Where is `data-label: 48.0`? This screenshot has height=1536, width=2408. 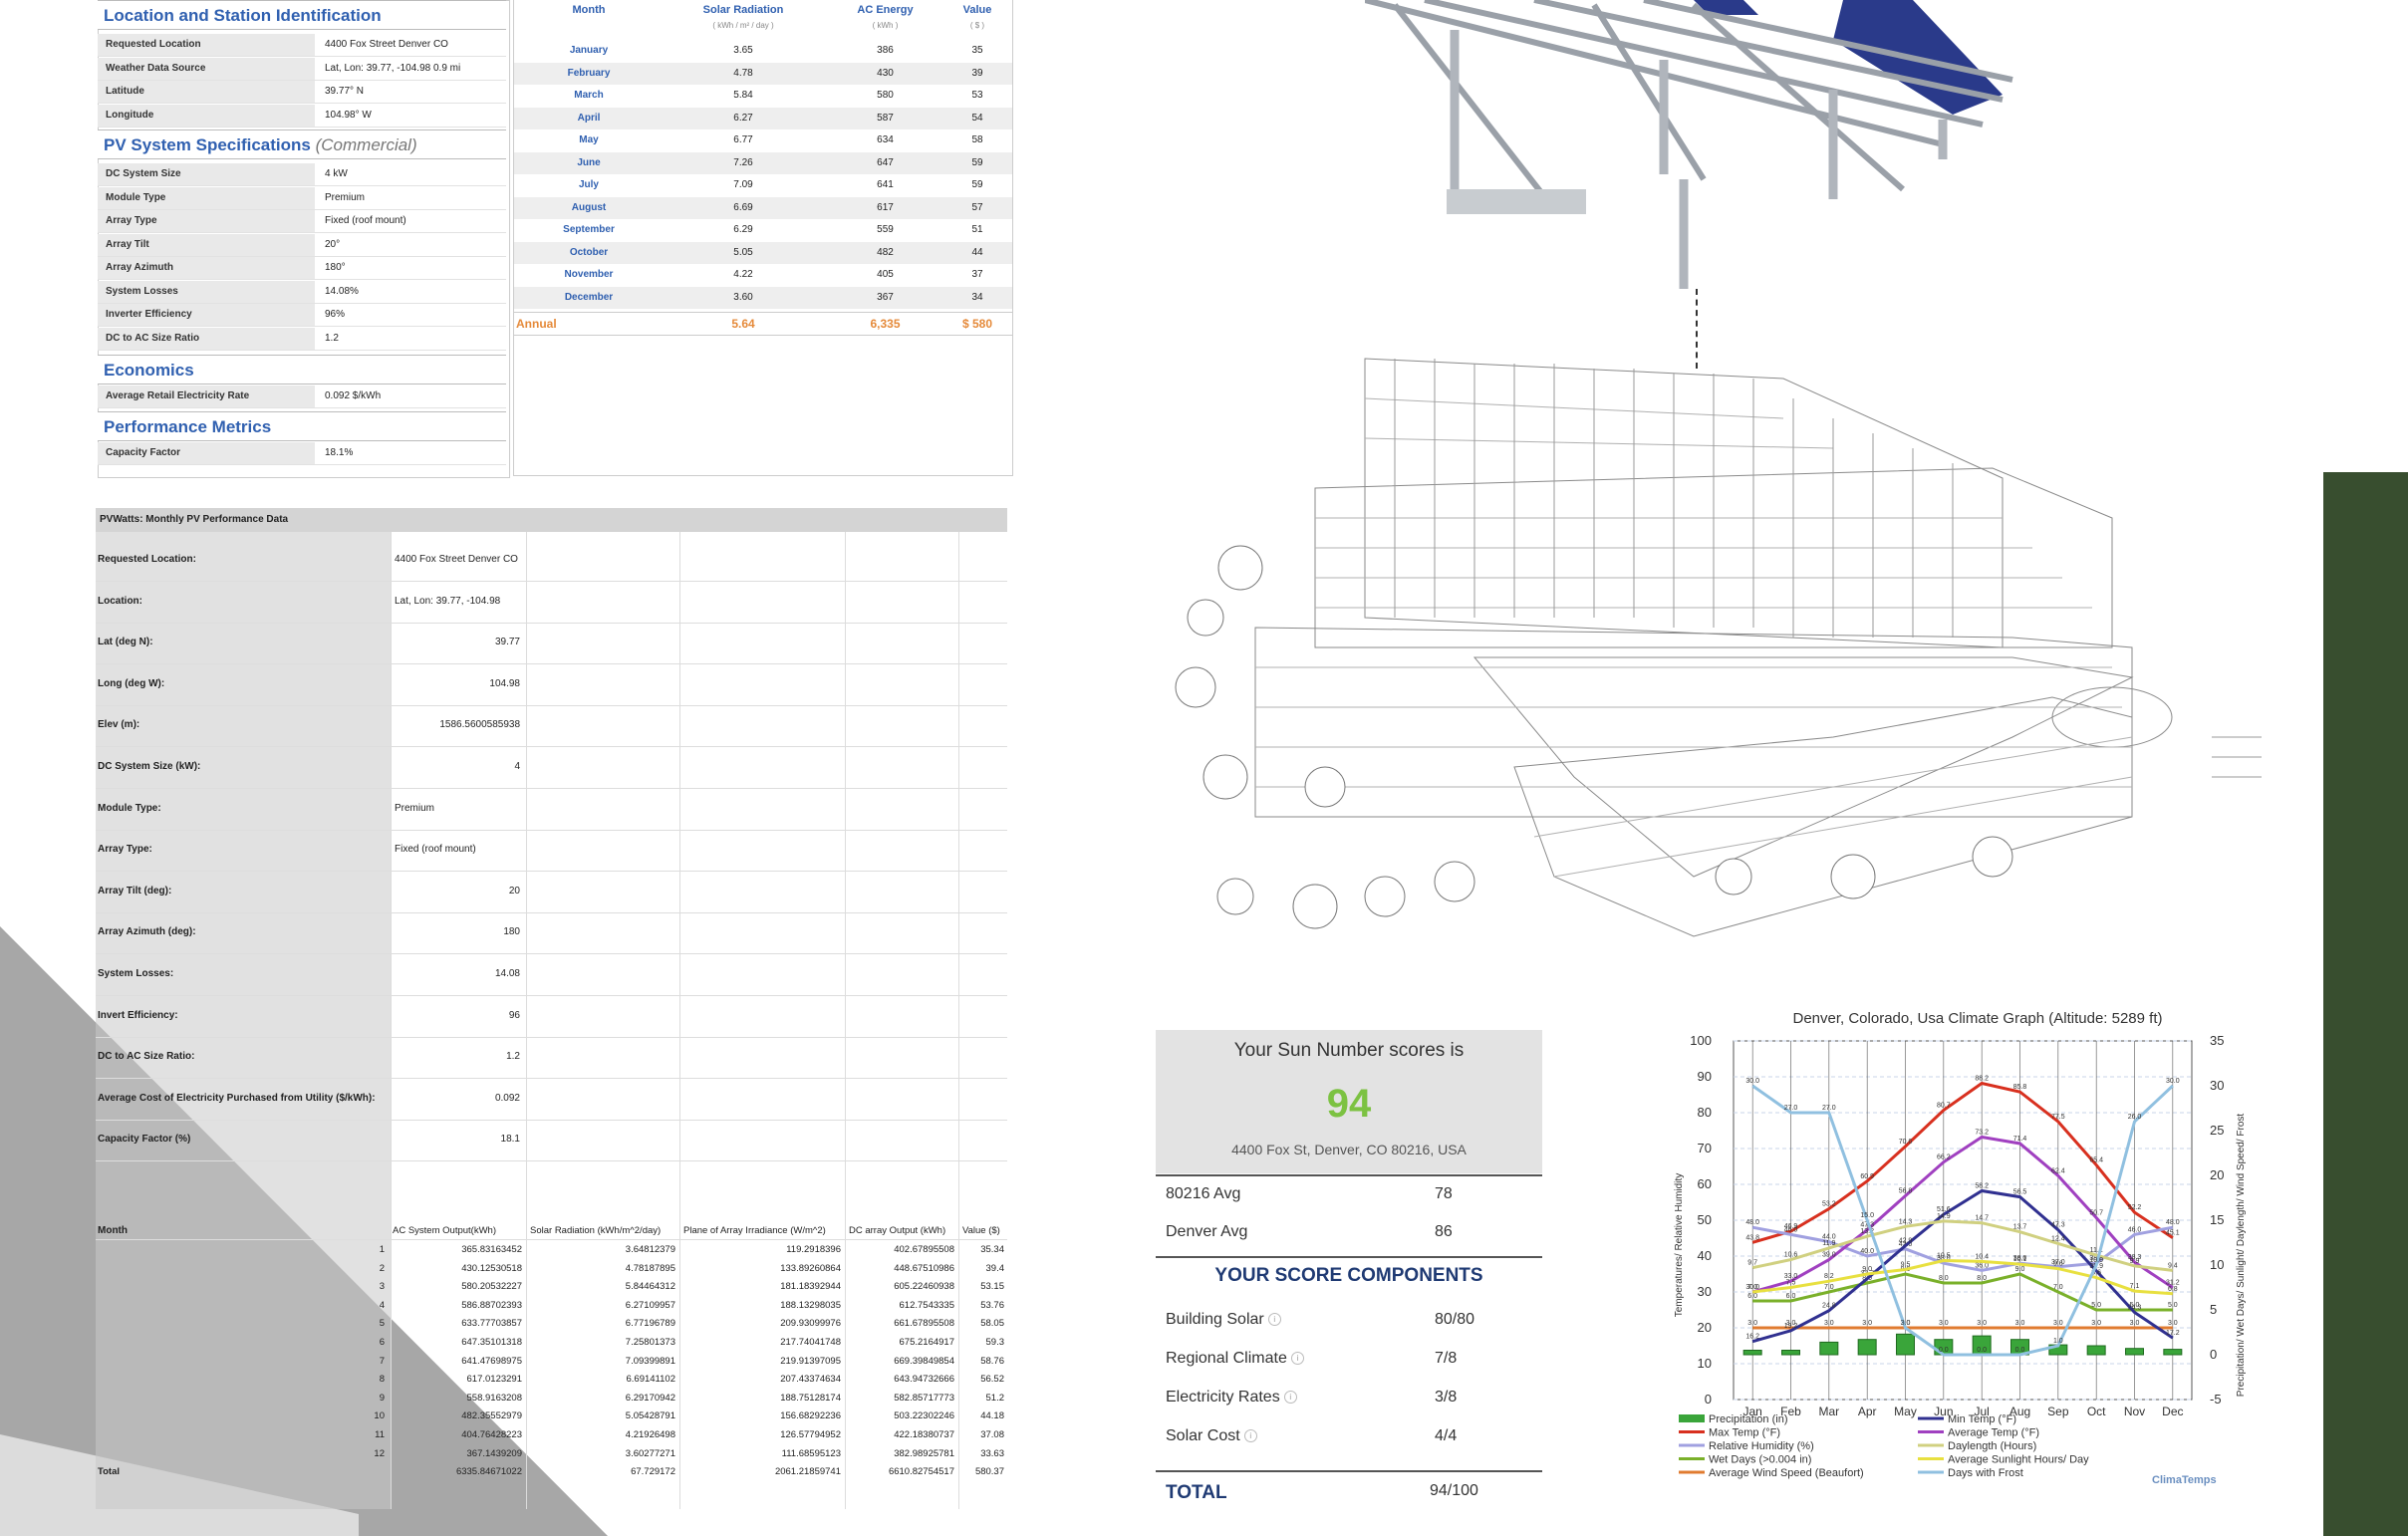 data-label: 48.0 is located at coordinates (2173, 1222).